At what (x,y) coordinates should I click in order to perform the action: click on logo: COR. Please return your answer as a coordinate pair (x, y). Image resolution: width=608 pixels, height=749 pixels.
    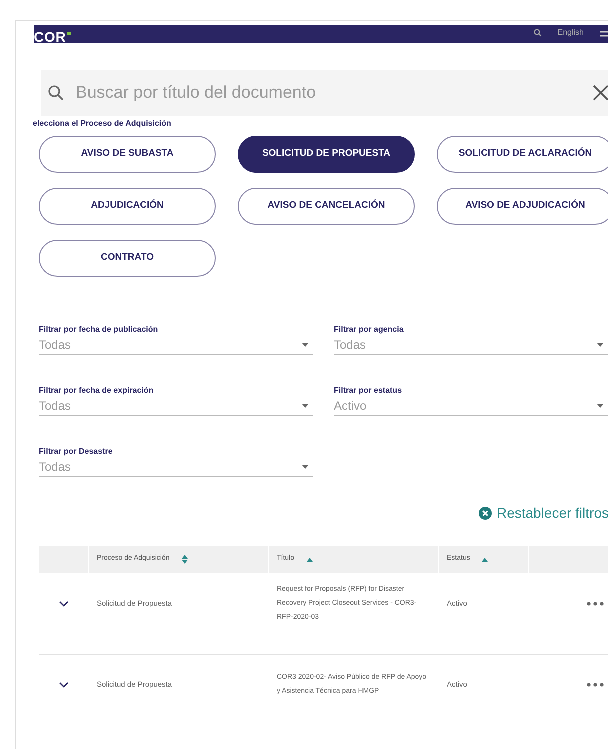
    Looking at the image, I should click on (50, 37).